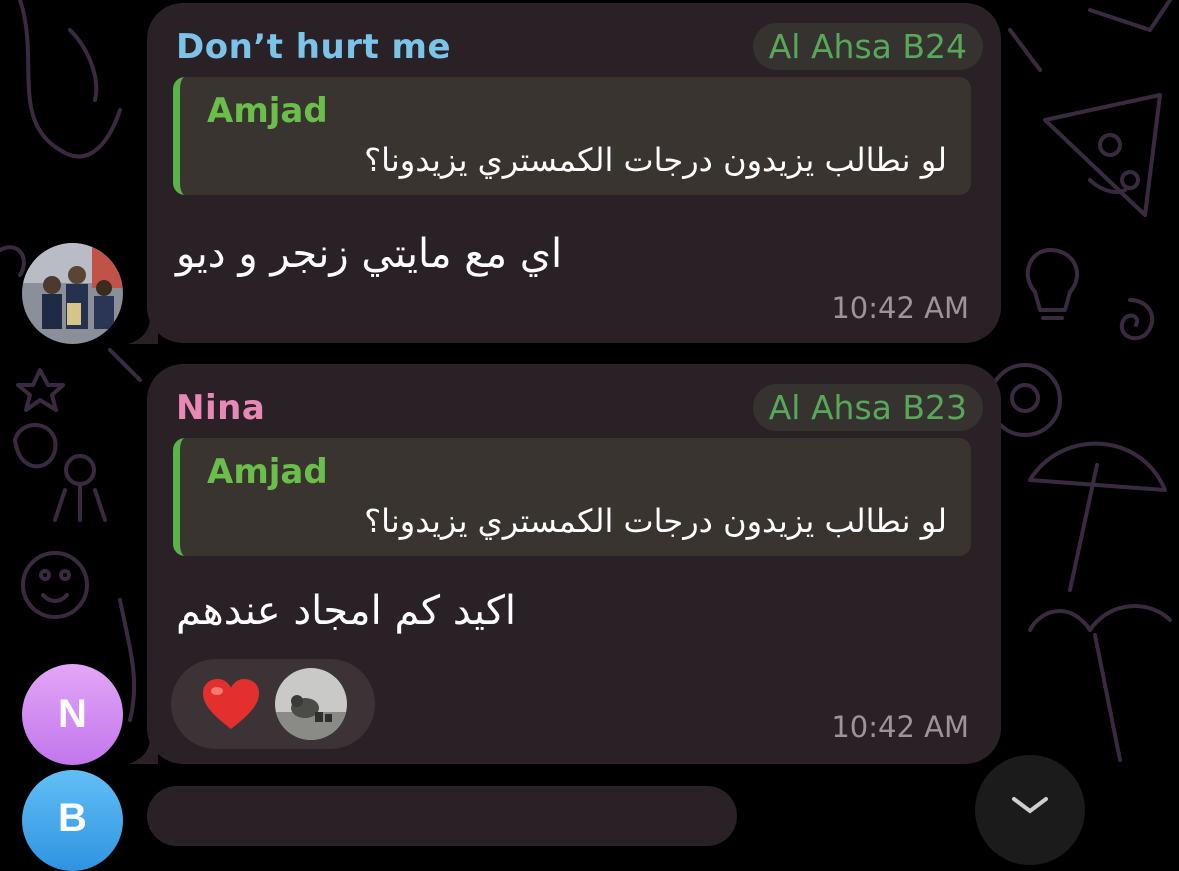  Describe the element at coordinates (346, 611) in the screenshot. I see `message-text: اكيد كم امجاد عندهم` at that location.